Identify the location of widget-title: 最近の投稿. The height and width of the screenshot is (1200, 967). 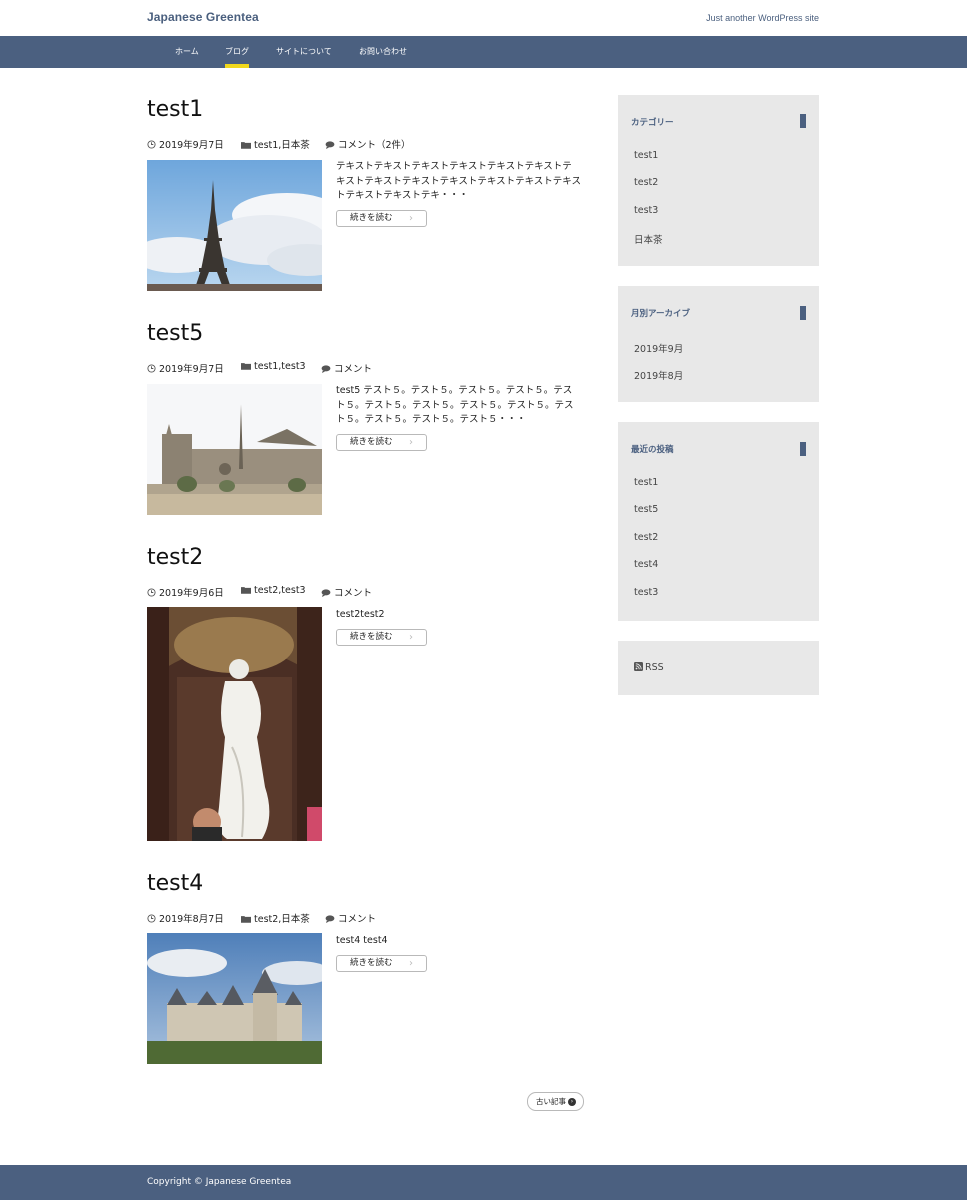
(652, 450).